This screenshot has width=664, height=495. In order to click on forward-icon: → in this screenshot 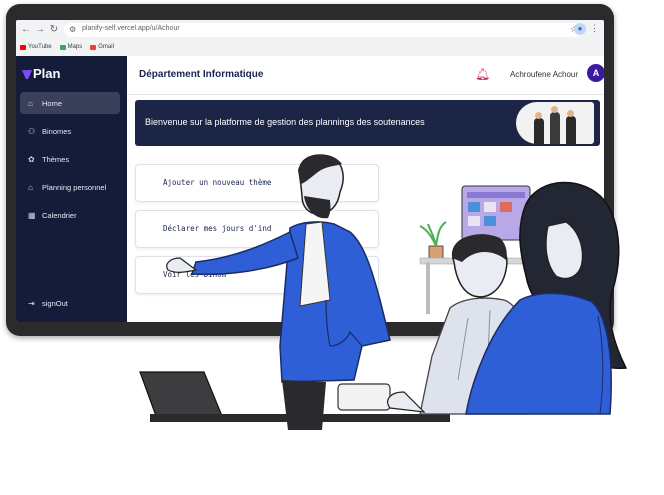, I will do `click(40, 30)`.